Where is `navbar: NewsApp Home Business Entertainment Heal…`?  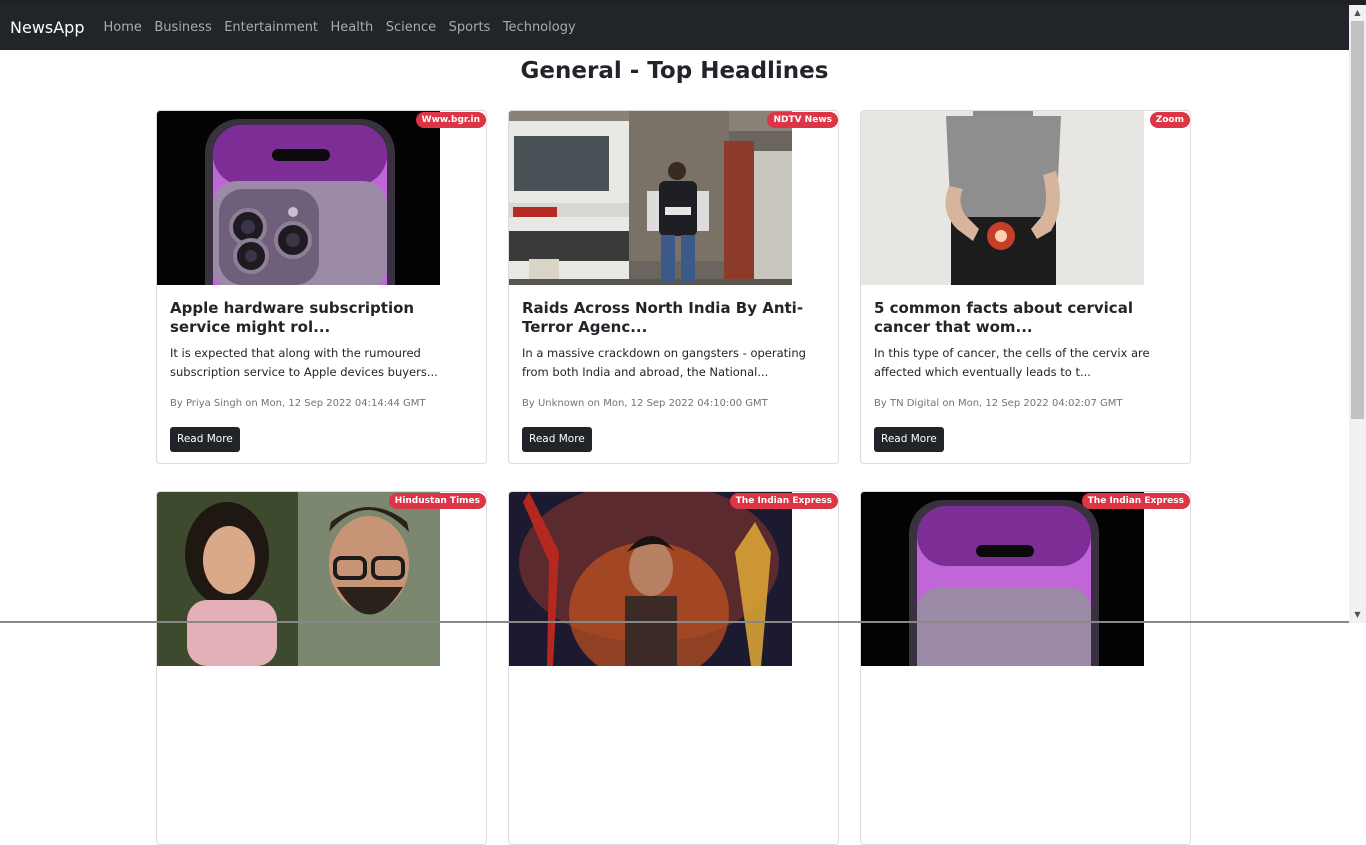
navbar: NewsApp Home Business Entertainment Heal… is located at coordinates (674, 27).